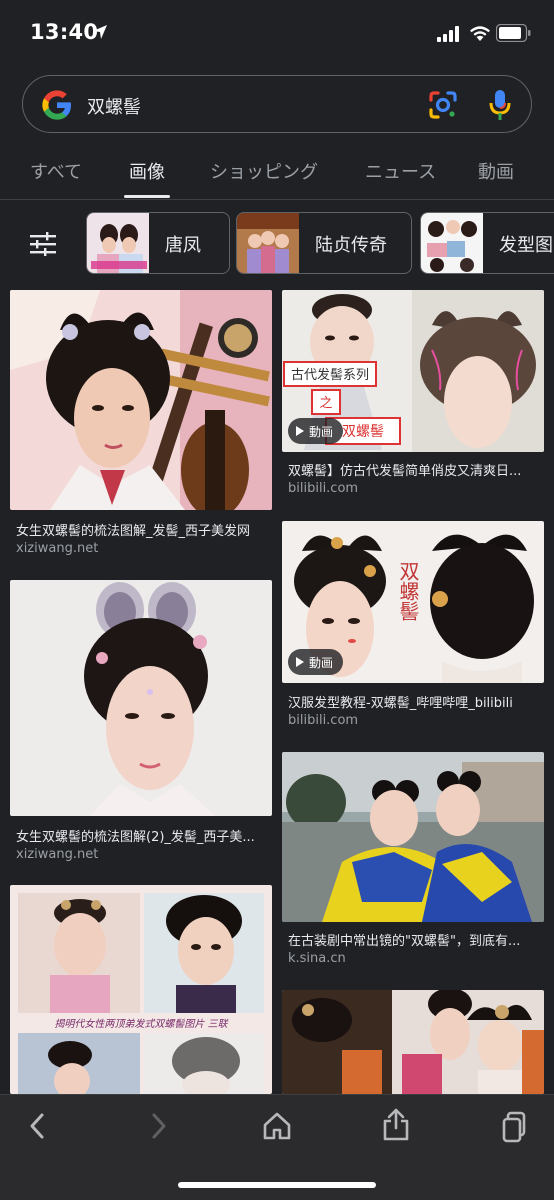 This screenshot has width=554, height=1200. I want to click on result-caption: 汉服发型教程-双螺髻_哔哩哔哩_bilibili, so click(416, 701).